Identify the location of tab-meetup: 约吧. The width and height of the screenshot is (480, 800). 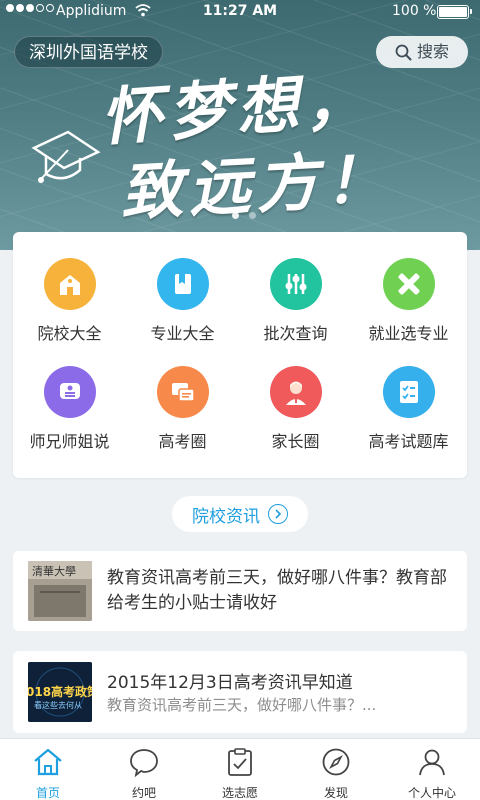
(144, 769).